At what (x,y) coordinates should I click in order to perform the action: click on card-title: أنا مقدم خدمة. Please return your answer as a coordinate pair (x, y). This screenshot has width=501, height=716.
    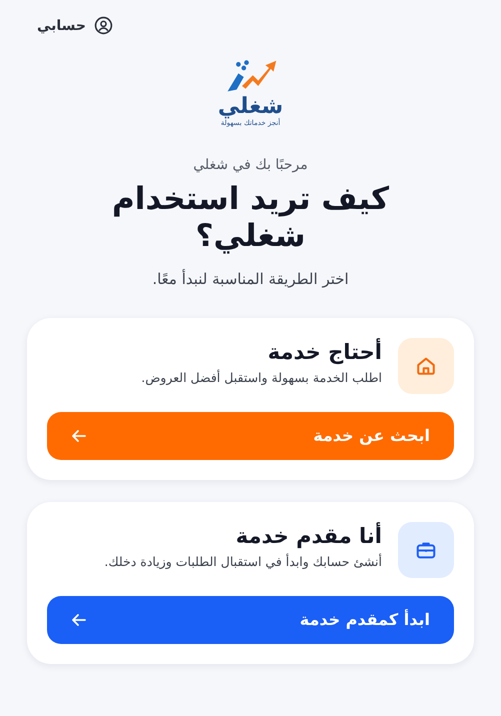
    Looking at the image, I should click on (308, 536).